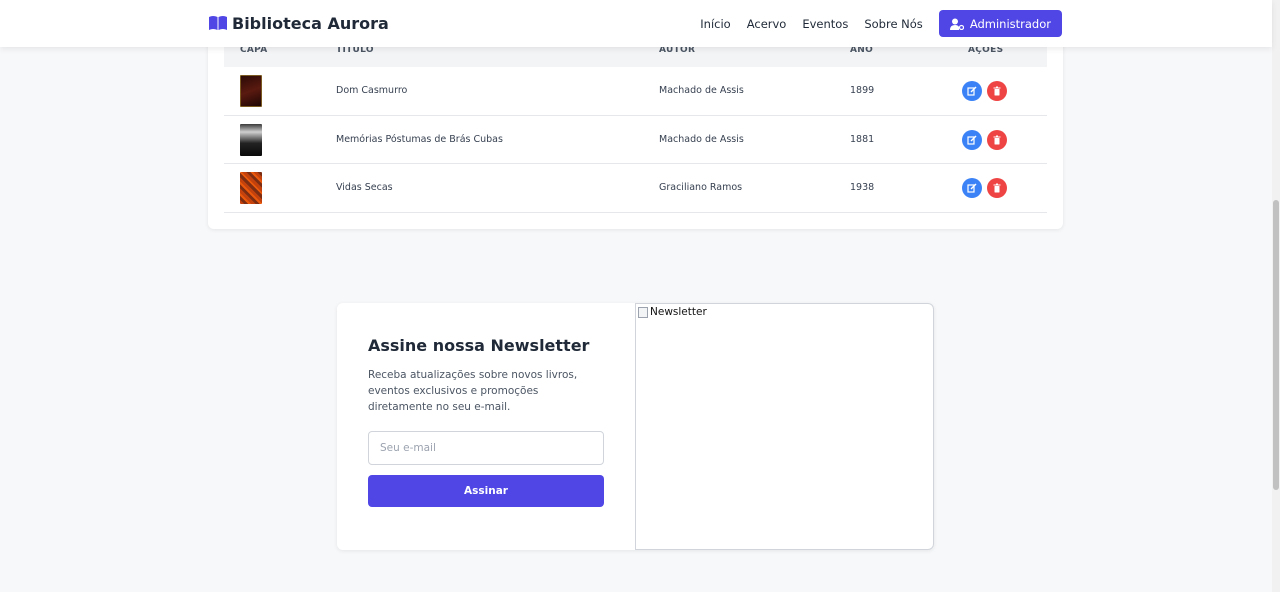 The width and height of the screenshot is (1280, 592). What do you see at coordinates (767, 24) in the screenshot?
I see `nav-link-acervo: Acervo` at bounding box center [767, 24].